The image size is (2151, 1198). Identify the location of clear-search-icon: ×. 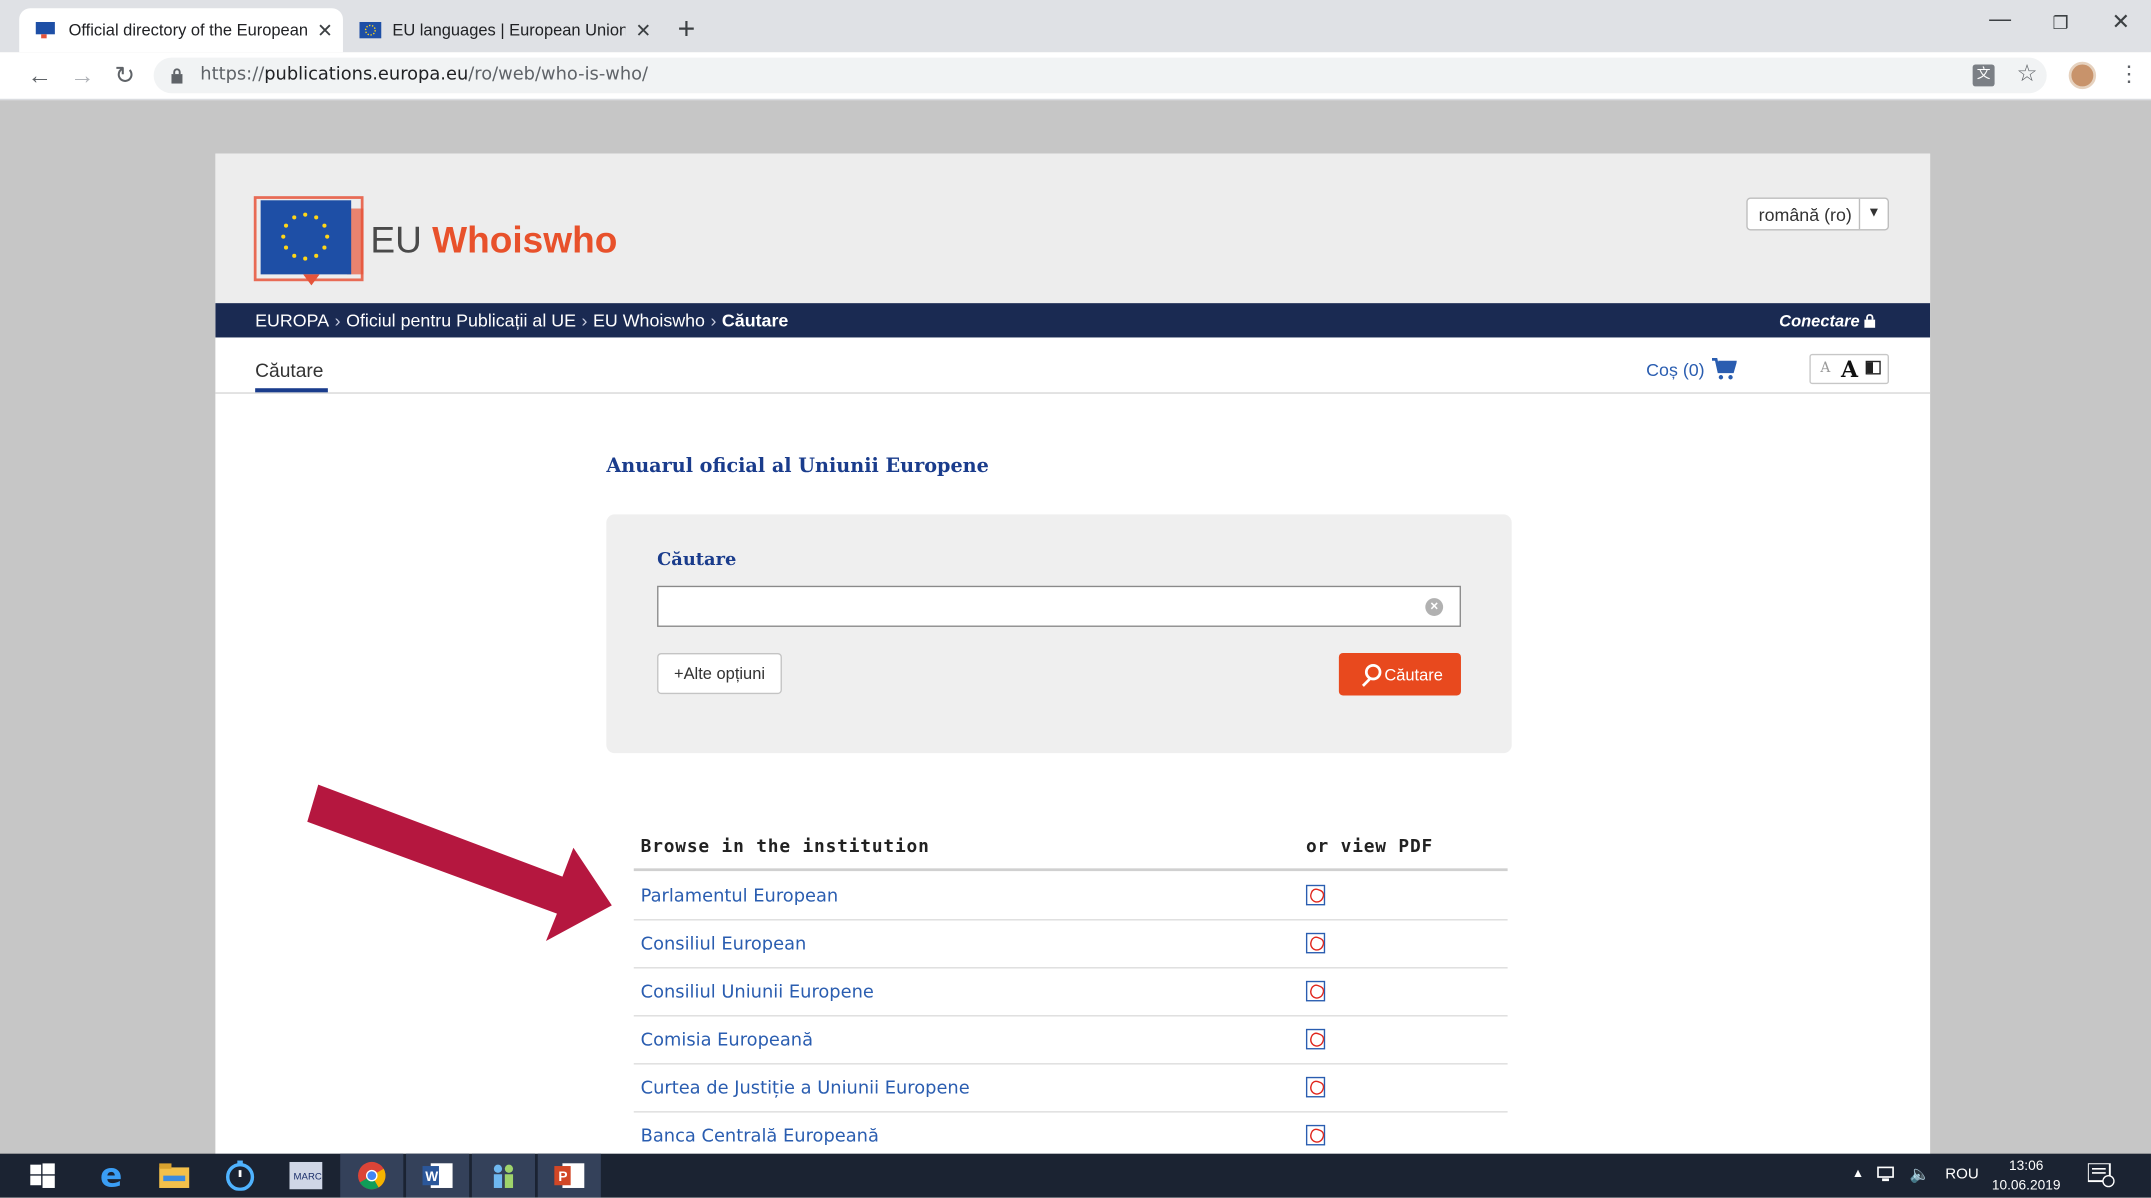
(1434, 607).